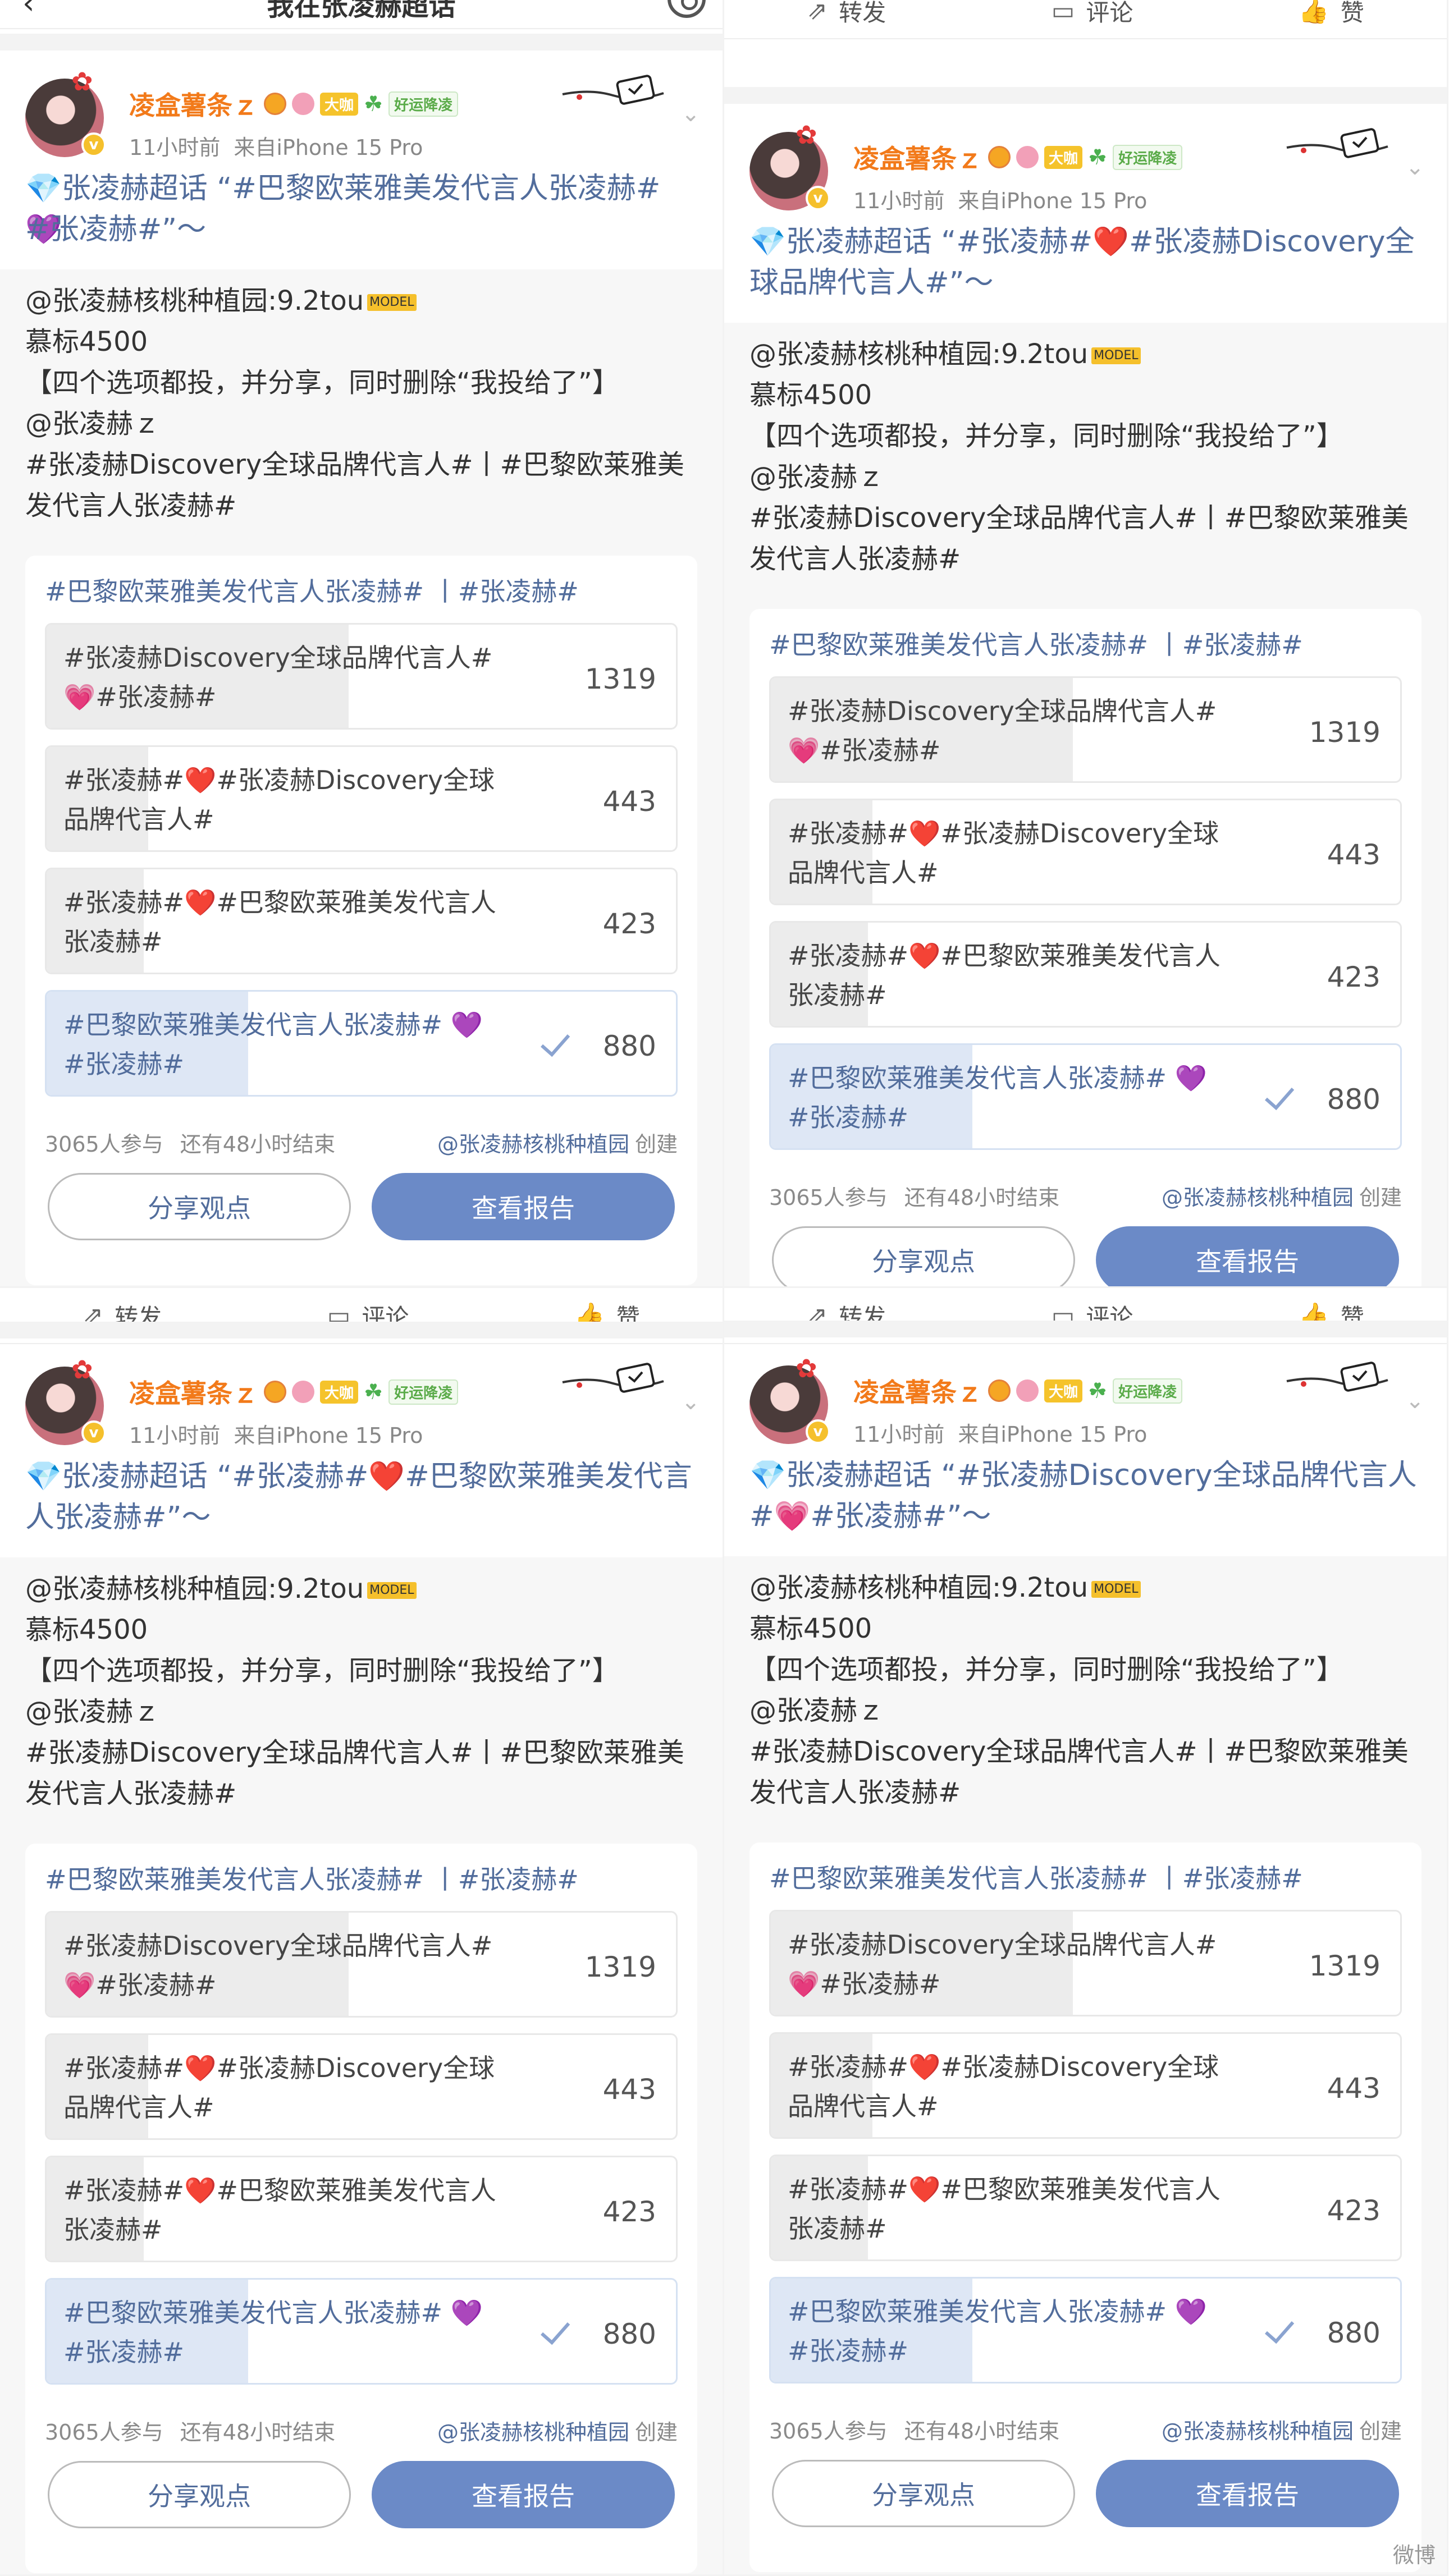 The height and width of the screenshot is (2576, 1449). I want to click on poll-option-votes: 880, so click(1354, 1099).